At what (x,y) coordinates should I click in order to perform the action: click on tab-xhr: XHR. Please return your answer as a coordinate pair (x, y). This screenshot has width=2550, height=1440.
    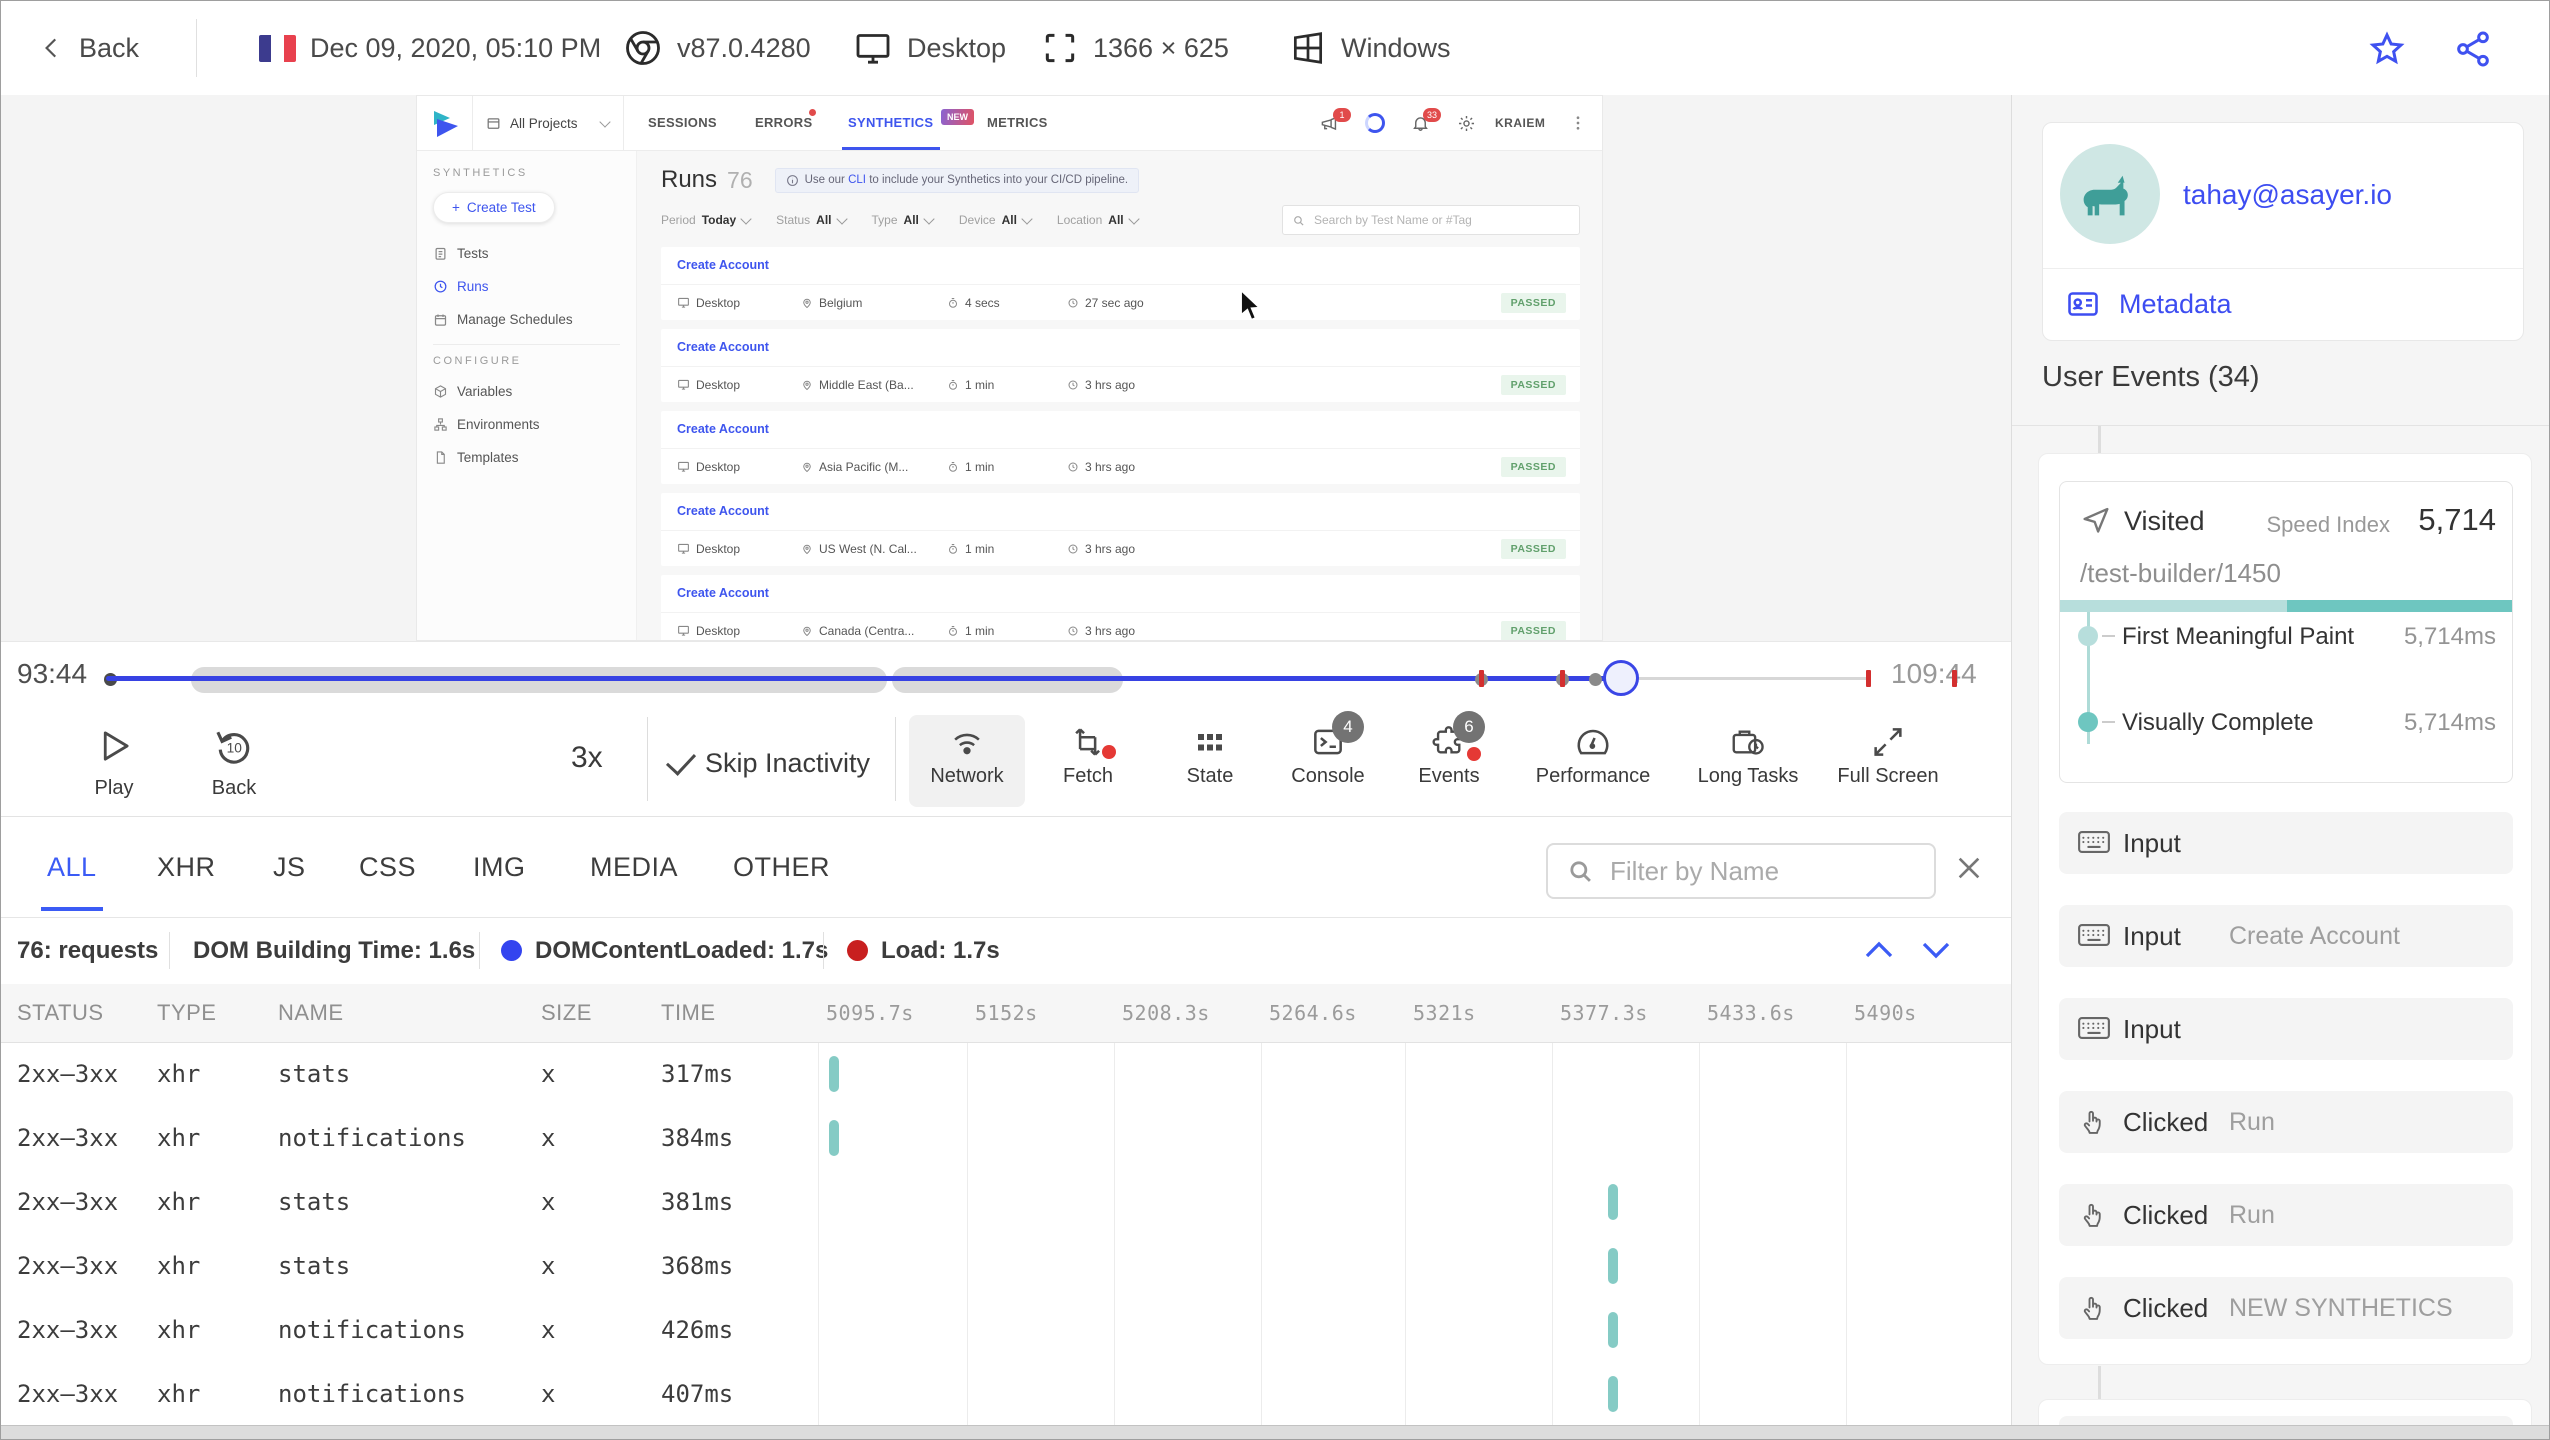
    Looking at the image, I should click on (186, 867).